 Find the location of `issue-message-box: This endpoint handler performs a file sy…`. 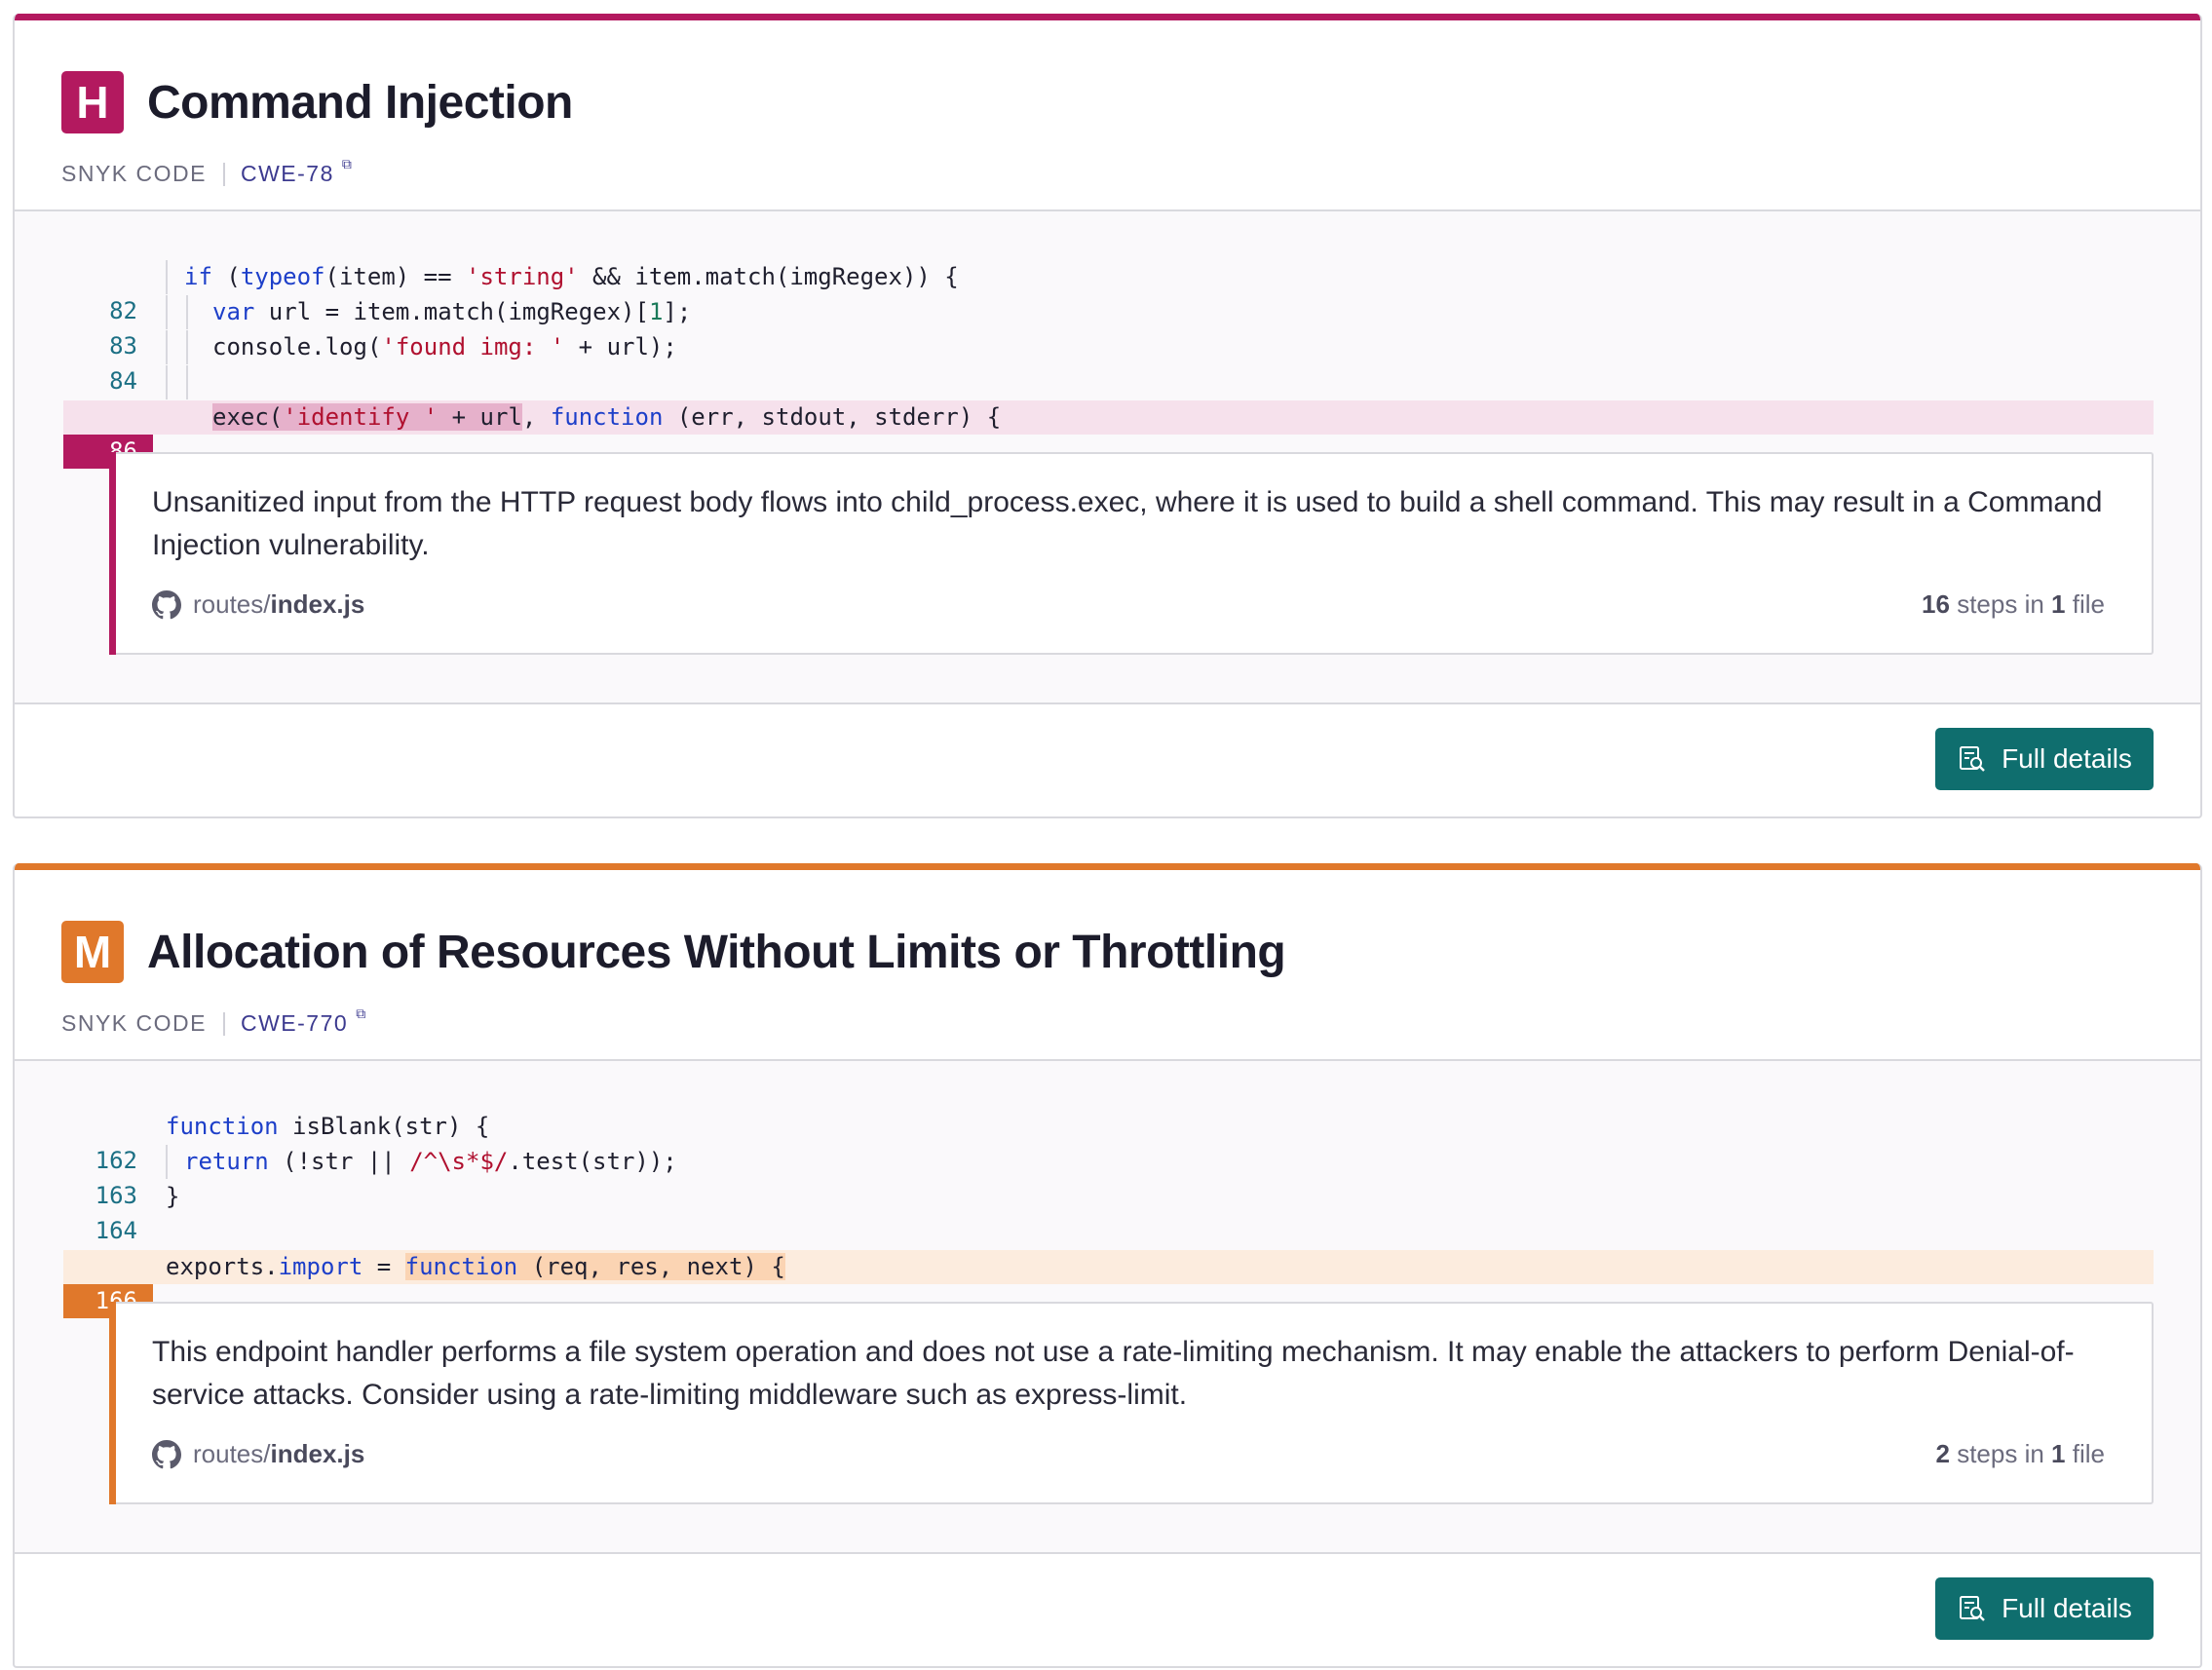

issue-message-box: This endpoint handler performs a file sy… is located at coordinates (1132, 1403).